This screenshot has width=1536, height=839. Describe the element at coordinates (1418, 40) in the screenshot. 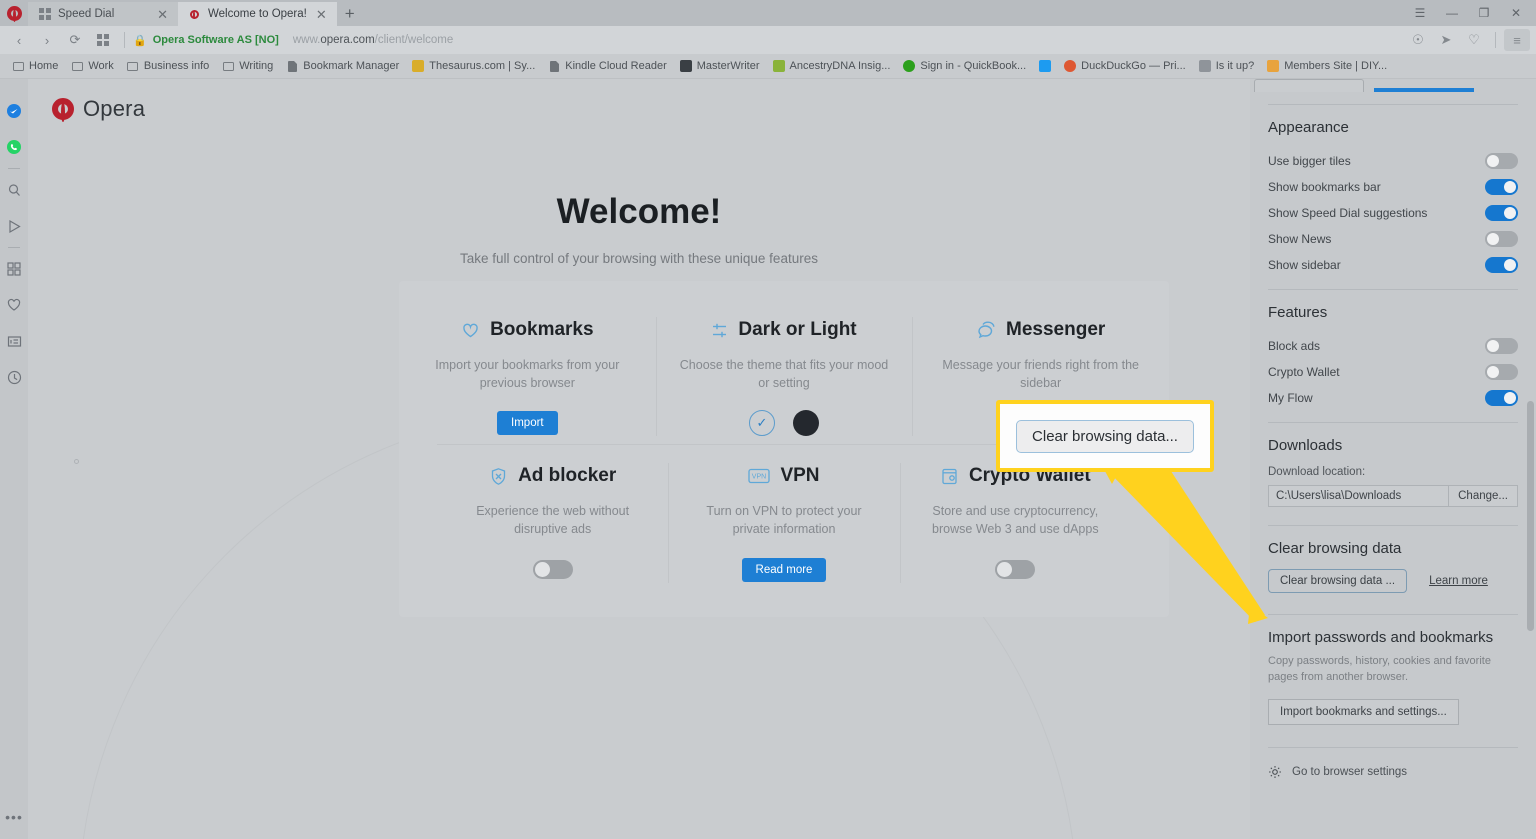

I see `snapshot-icon: ☉` at that location.